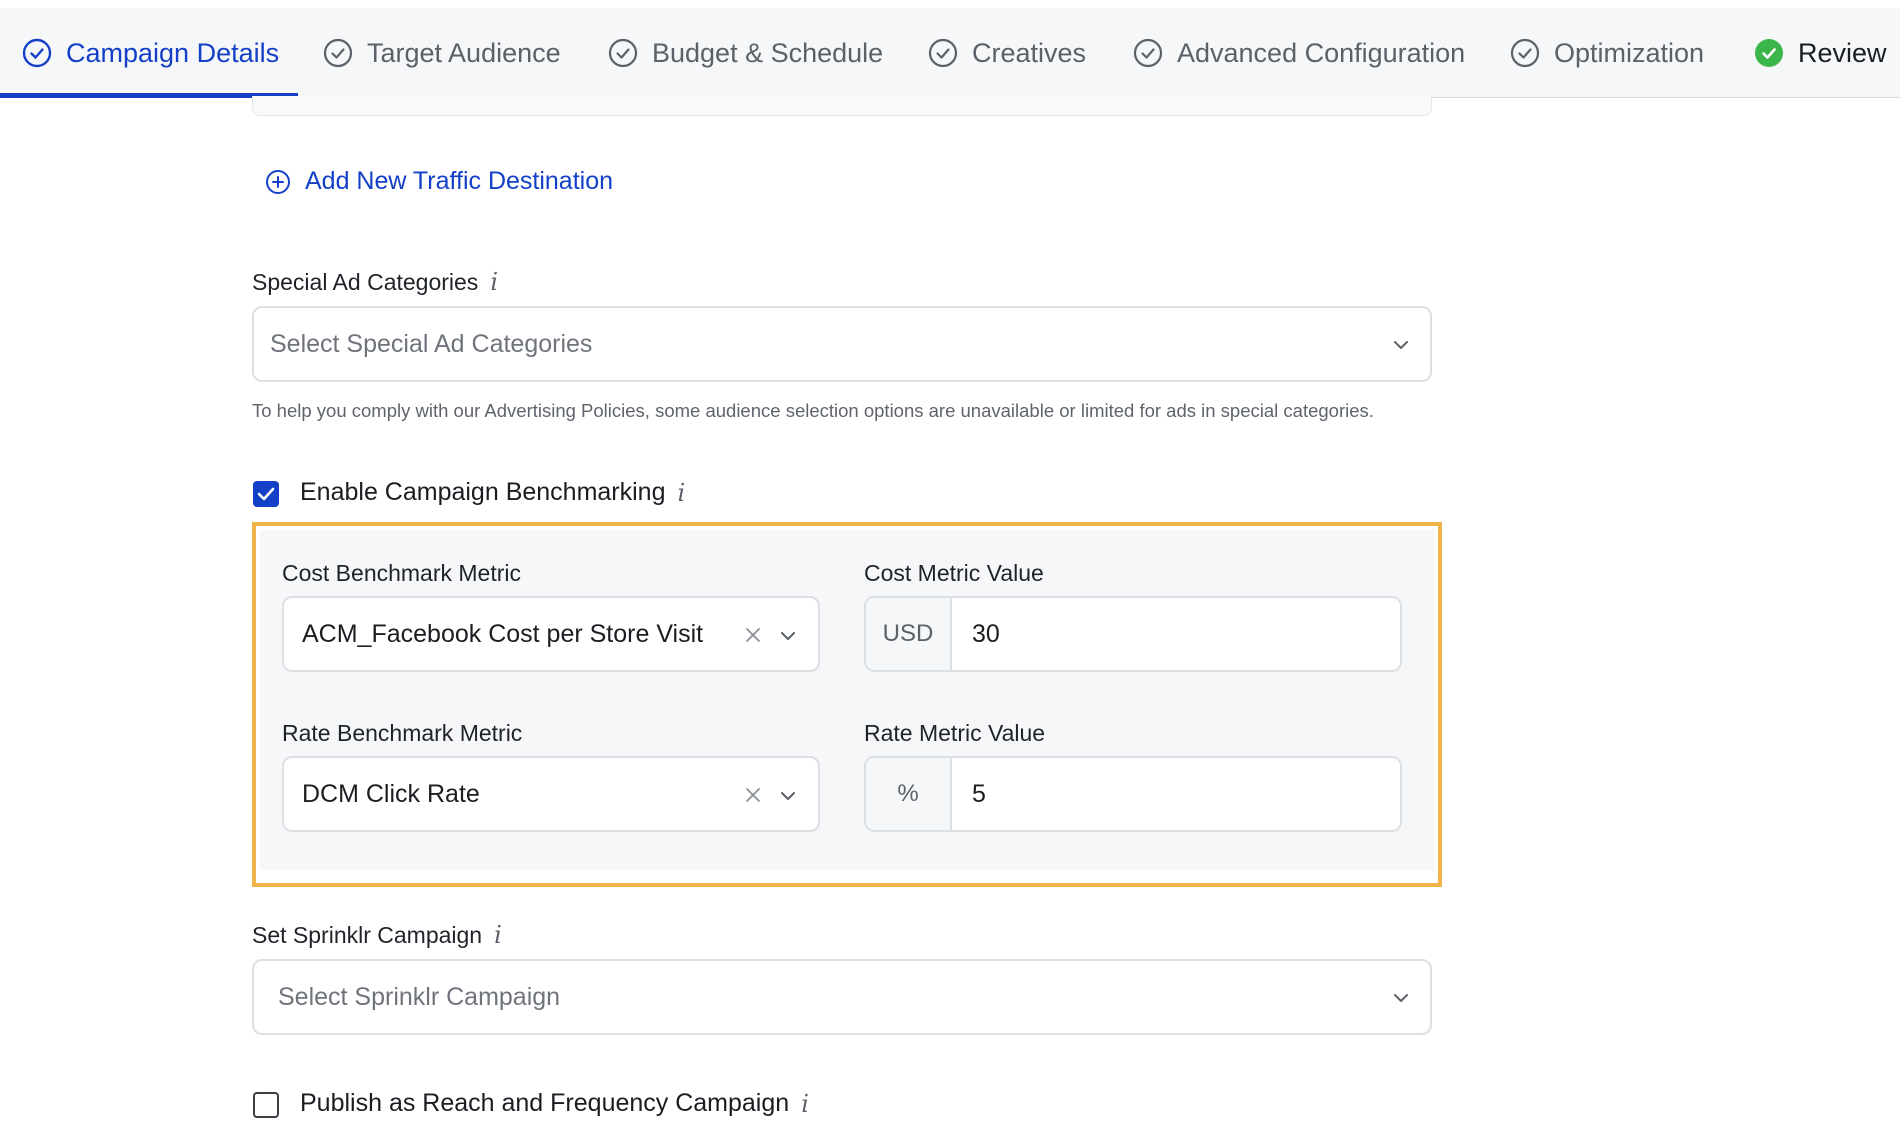 This screenshot has width=1900, height=1138. I want to click on benchmarking-text: Enable Campaign Benchmarking, so click(483, 492).